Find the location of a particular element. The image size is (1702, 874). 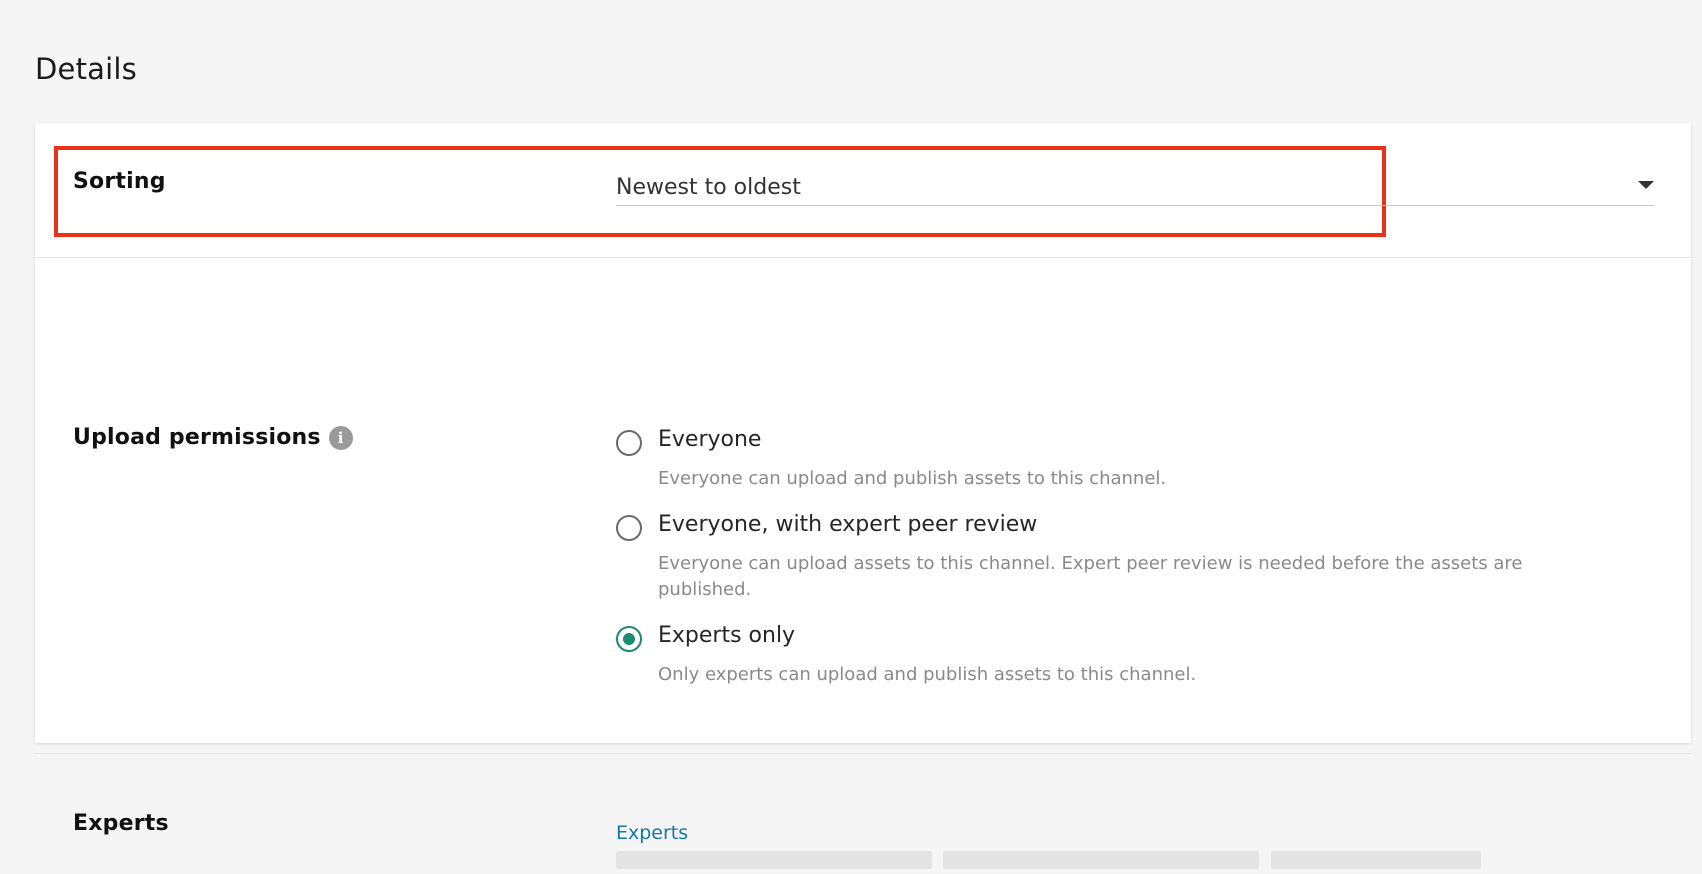

radio-button-everyone is located at coordinates (629, 443).